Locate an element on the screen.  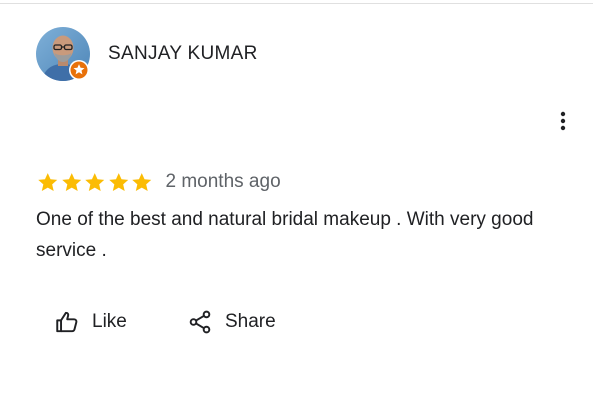
avatar-photo is located at coordinates (63, 54).